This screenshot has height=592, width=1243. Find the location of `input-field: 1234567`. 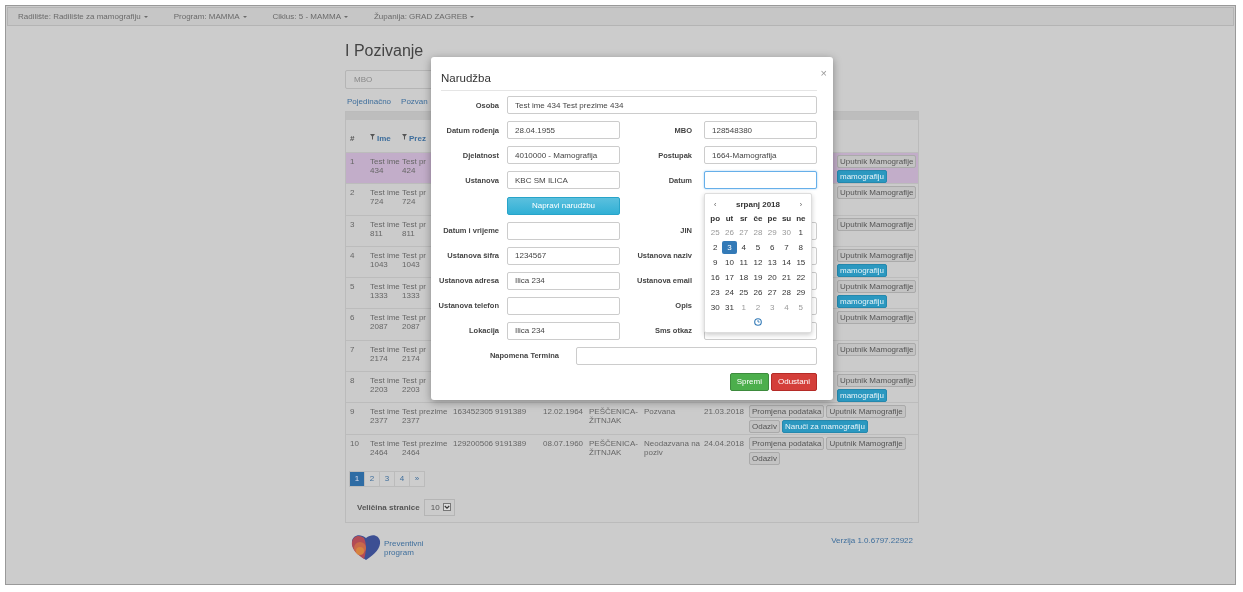

input-field: 1234567 is located at coordinates (563, 255).